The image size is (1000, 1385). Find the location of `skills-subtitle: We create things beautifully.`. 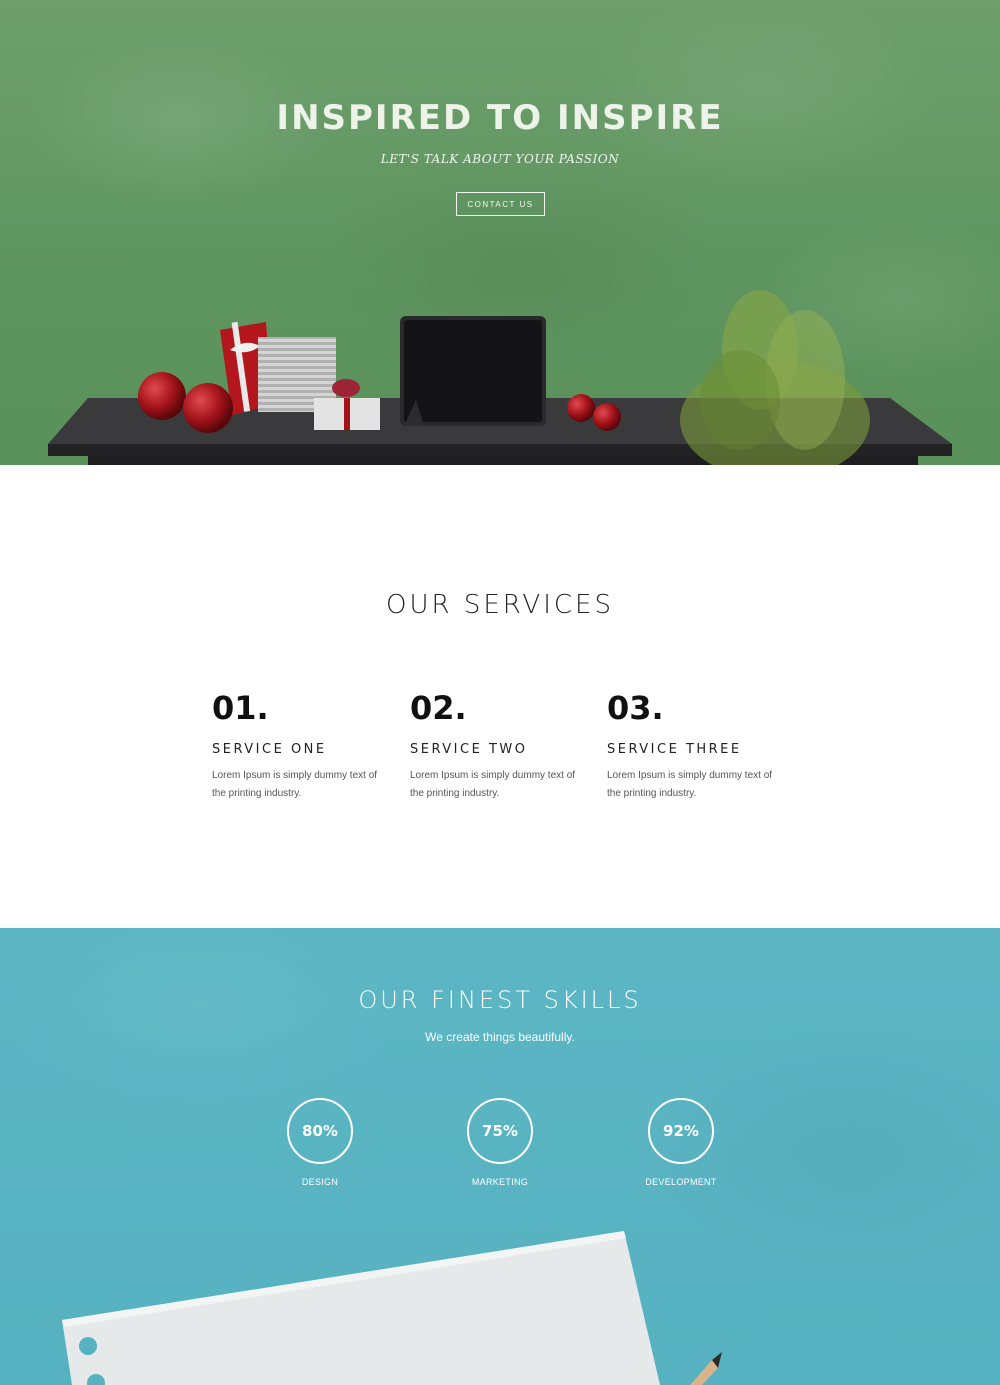

skills-subtitle: We create things beautifully. is located at coordinates (500, 1037).